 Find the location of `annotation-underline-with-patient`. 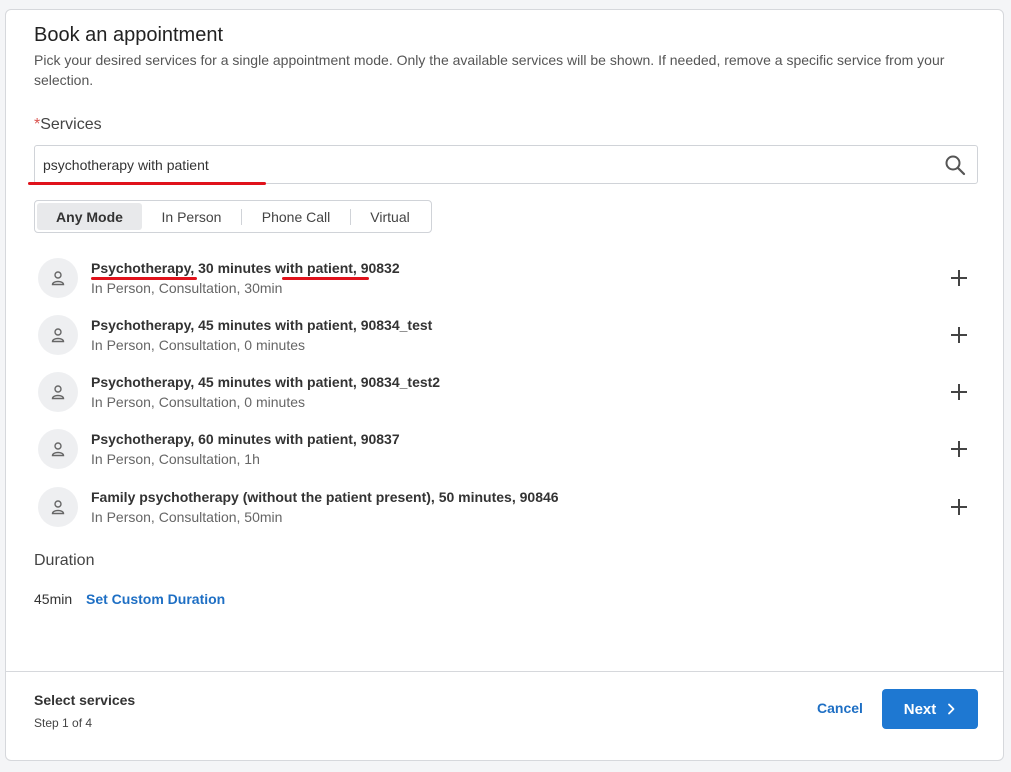

annotation-underline-with-patient is located at coordinates (325, 278).